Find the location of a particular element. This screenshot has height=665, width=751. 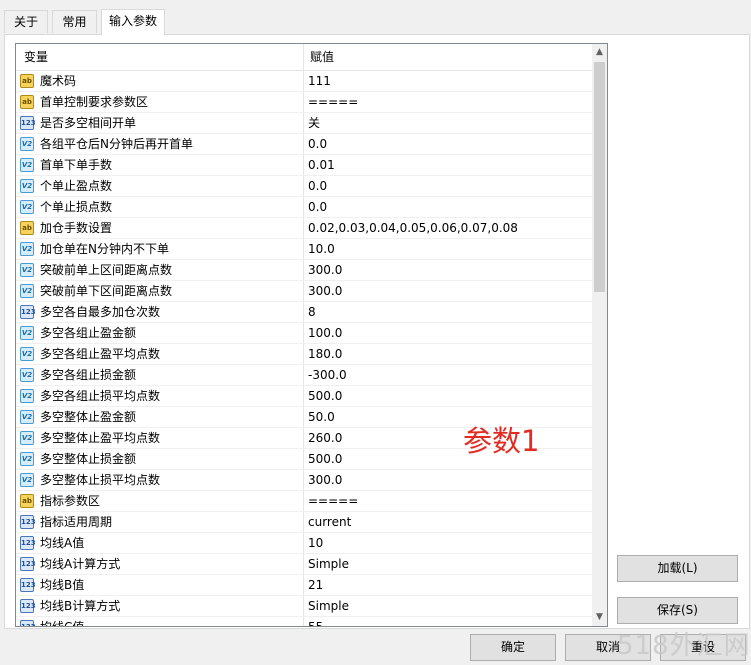

parameter-name: 指标适用周期 is located at coordinates (76, 522).